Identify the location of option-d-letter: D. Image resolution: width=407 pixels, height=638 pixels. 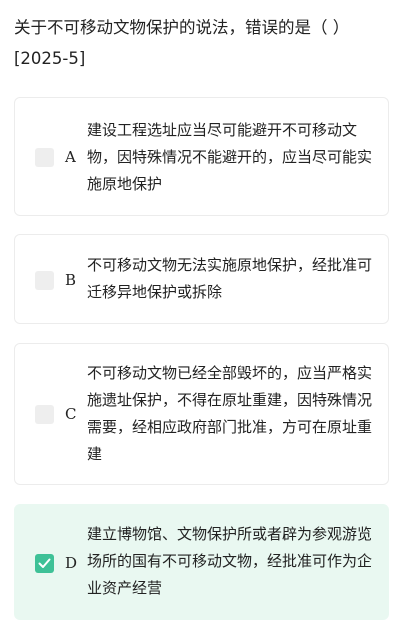
(71, 563).